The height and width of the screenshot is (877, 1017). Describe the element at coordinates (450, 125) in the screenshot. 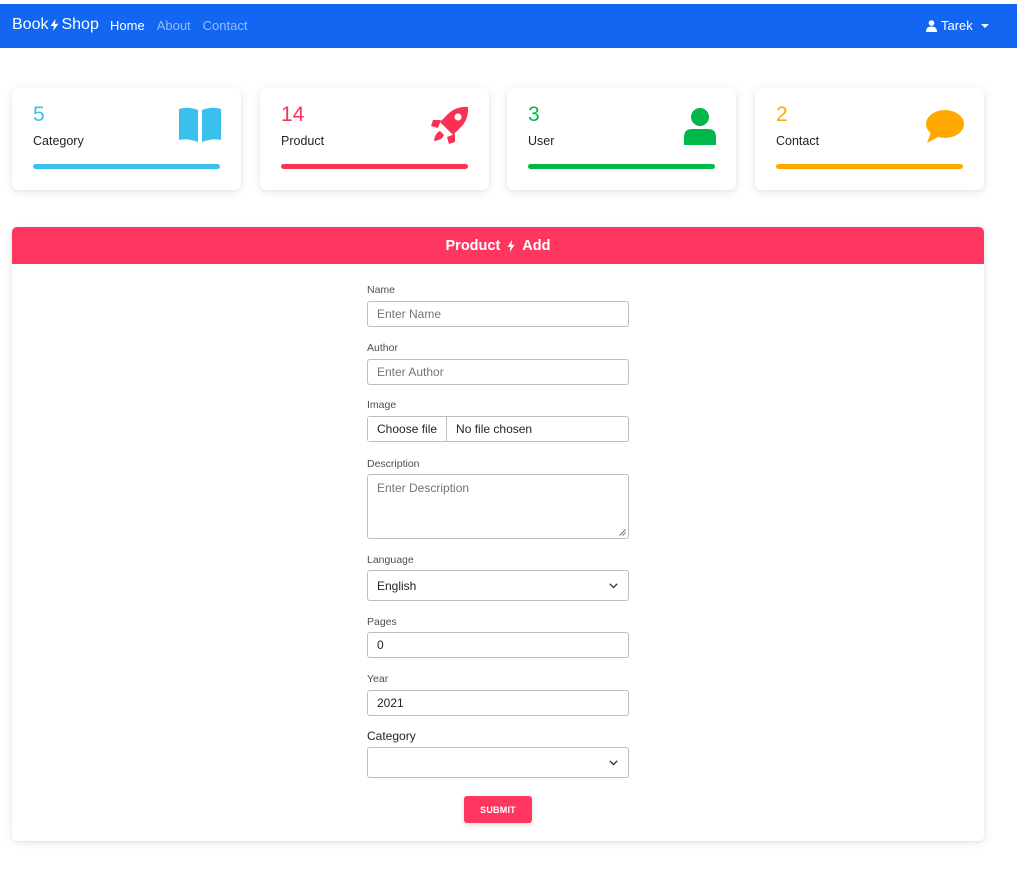

I see `rocket-icon` at that location.